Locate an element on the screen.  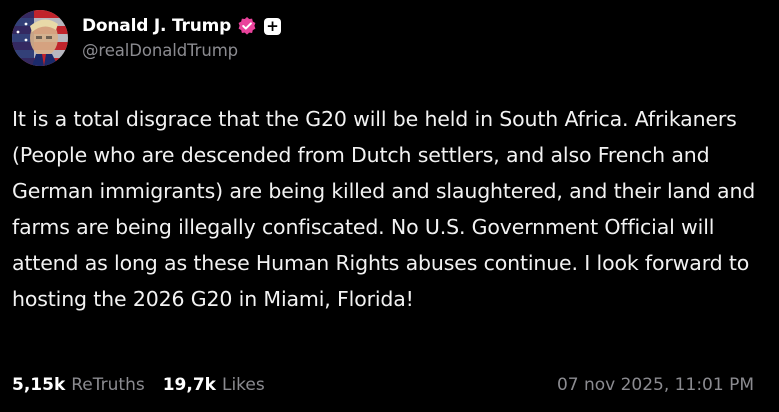
retruths-count: 5,15k is located at coordinates (39, 385).